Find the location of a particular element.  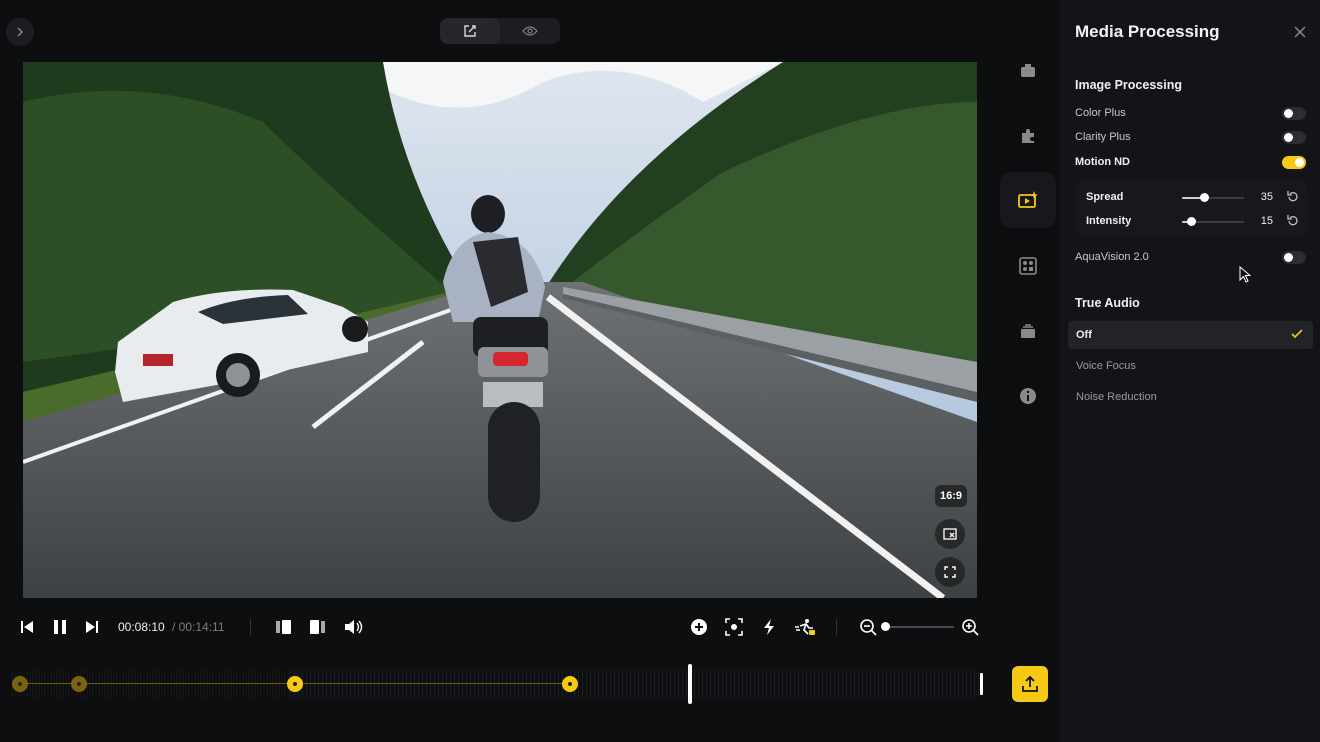

zoom-slider-handle is located at coordinates (885, 626).